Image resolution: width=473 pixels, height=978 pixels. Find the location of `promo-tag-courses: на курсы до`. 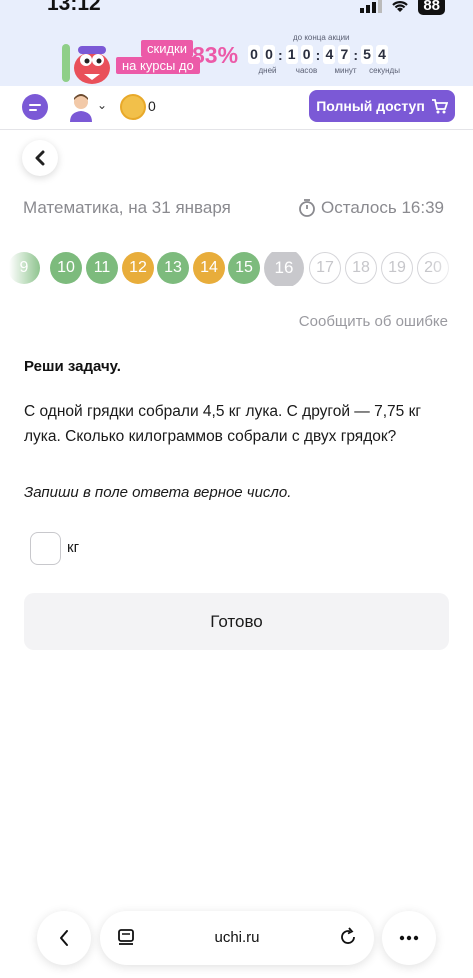

promo-tag-courses: на курсы до is located at coordinates (158, 65).